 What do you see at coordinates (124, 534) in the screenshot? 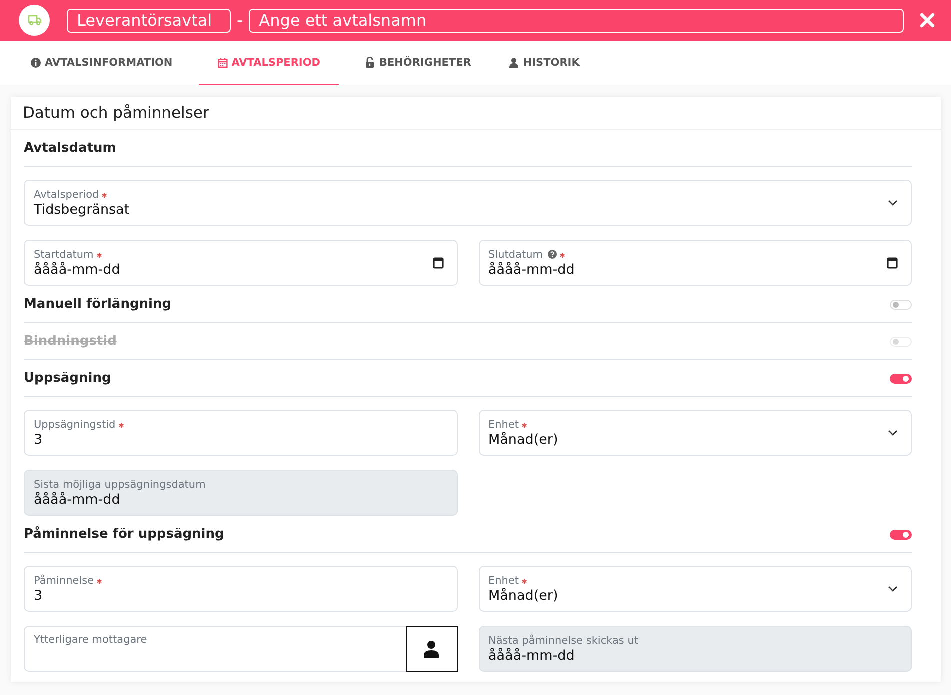
I see `section-heading: Påminnelse för uppsägning` at bounding box center [124, 534].